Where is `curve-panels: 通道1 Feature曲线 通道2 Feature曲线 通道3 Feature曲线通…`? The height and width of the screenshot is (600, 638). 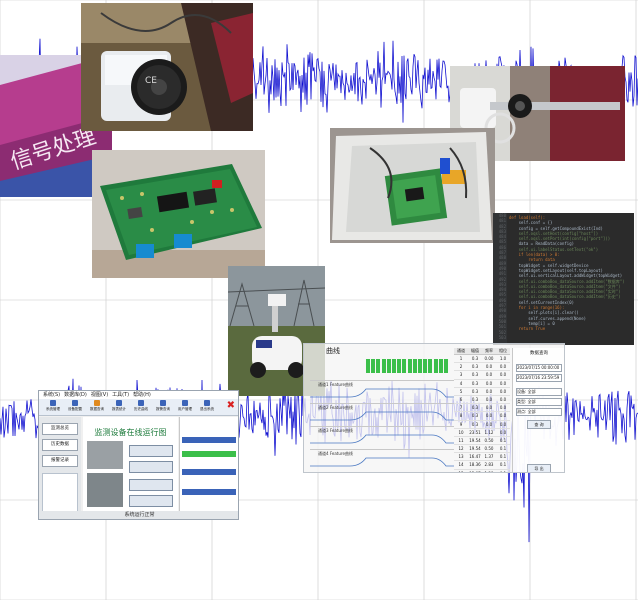
curve-panels: 通道1 Feature曲线 通道2 Feature曲线 通道3 Feature曲线通… is located at coordinates (382, 425).